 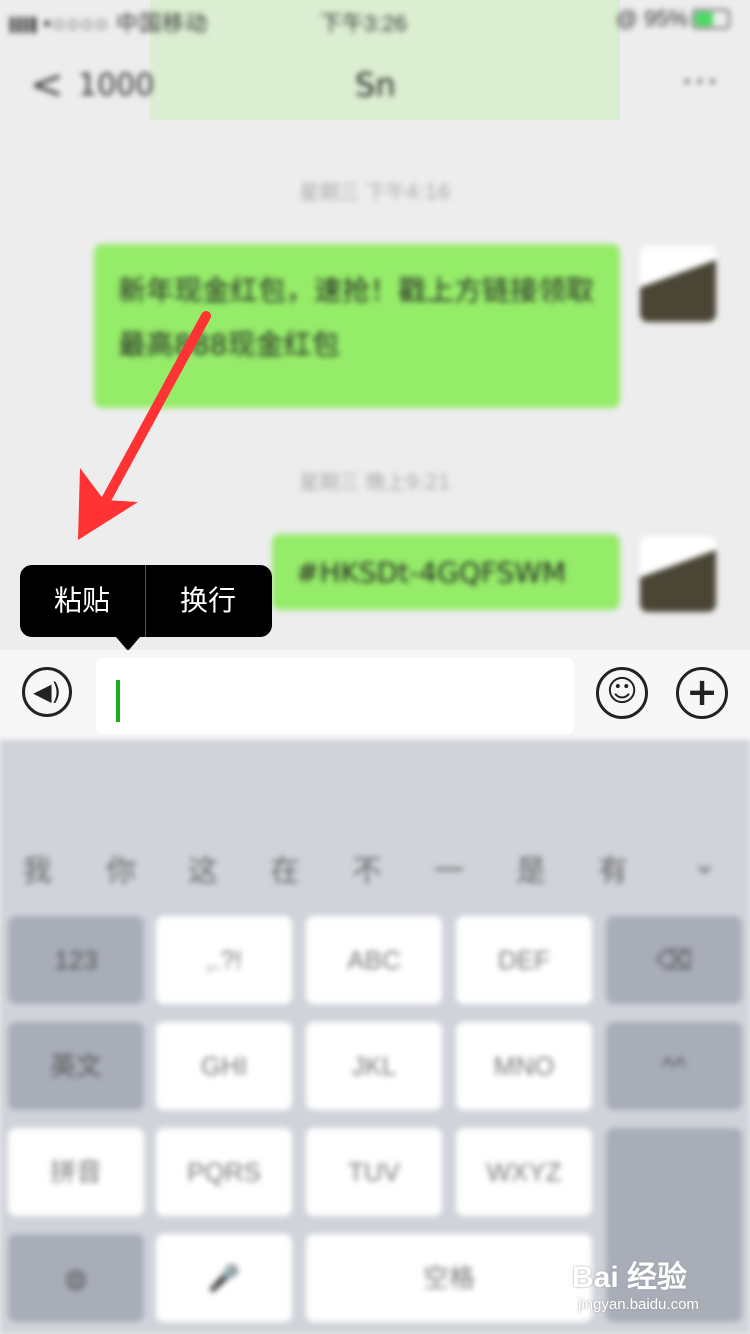 What do you see at coordinates (76, 960) in the screenshot?
I see `key-123: 123` at bounding box center [76, 960].